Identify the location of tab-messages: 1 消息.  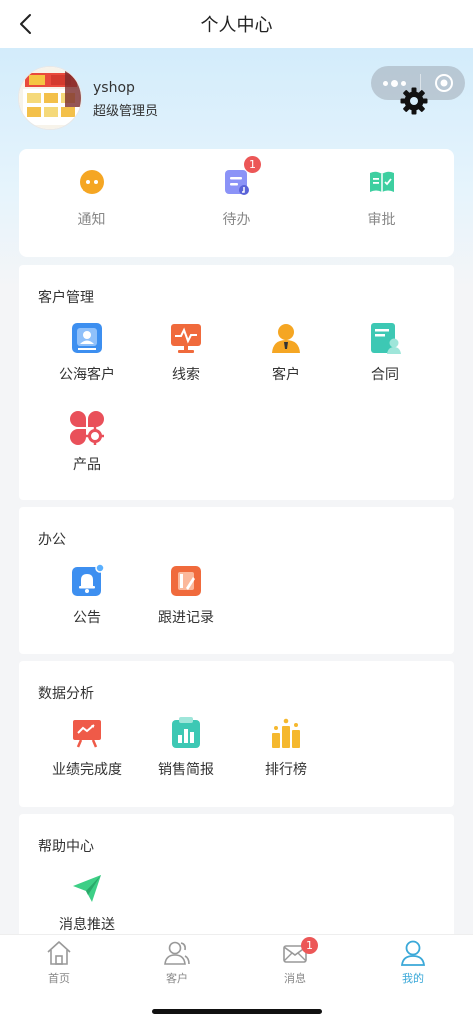
(295, 961).